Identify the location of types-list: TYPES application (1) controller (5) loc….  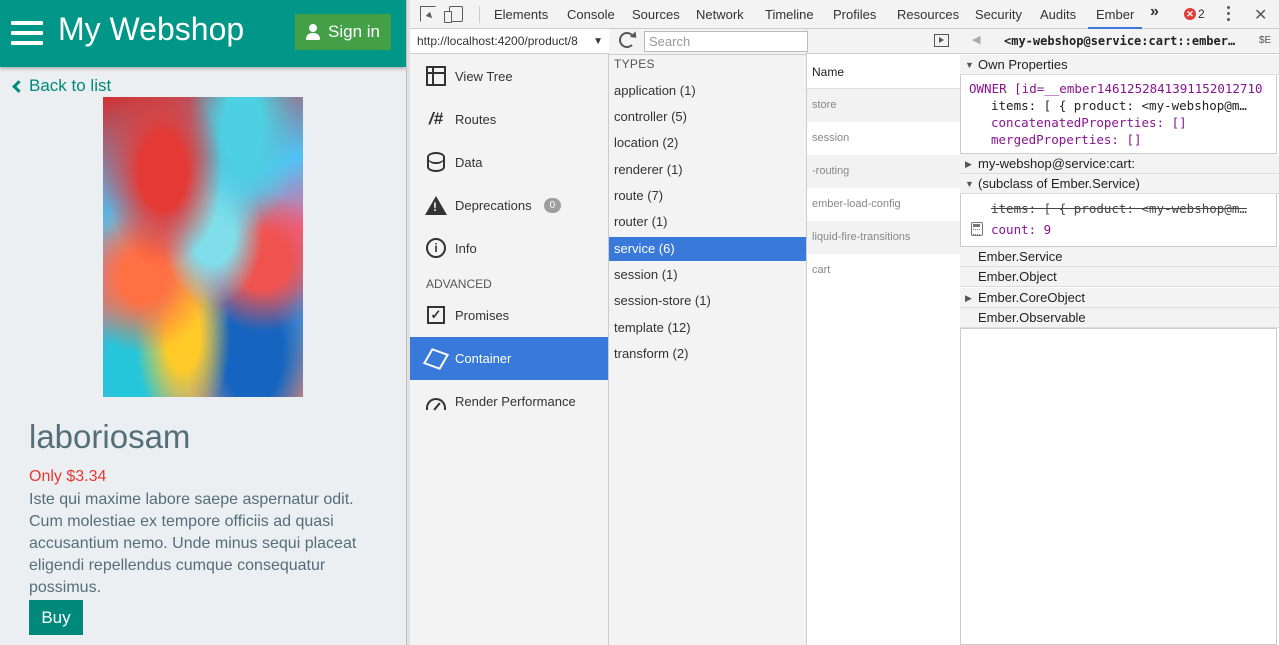
(708, 337).